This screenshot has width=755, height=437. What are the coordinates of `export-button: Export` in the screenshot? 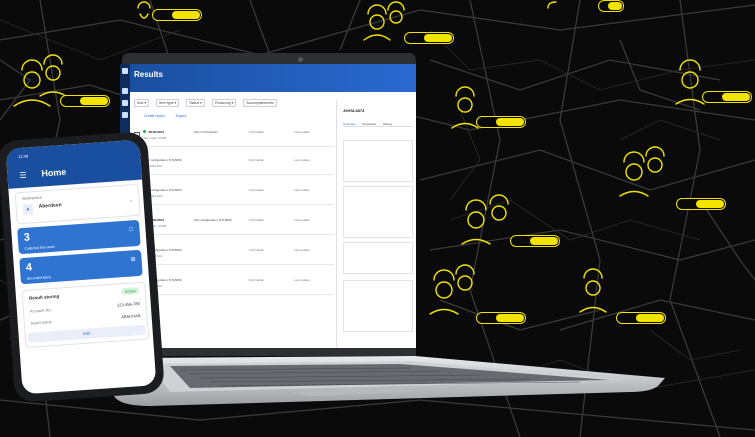 It's located at (181, 116).